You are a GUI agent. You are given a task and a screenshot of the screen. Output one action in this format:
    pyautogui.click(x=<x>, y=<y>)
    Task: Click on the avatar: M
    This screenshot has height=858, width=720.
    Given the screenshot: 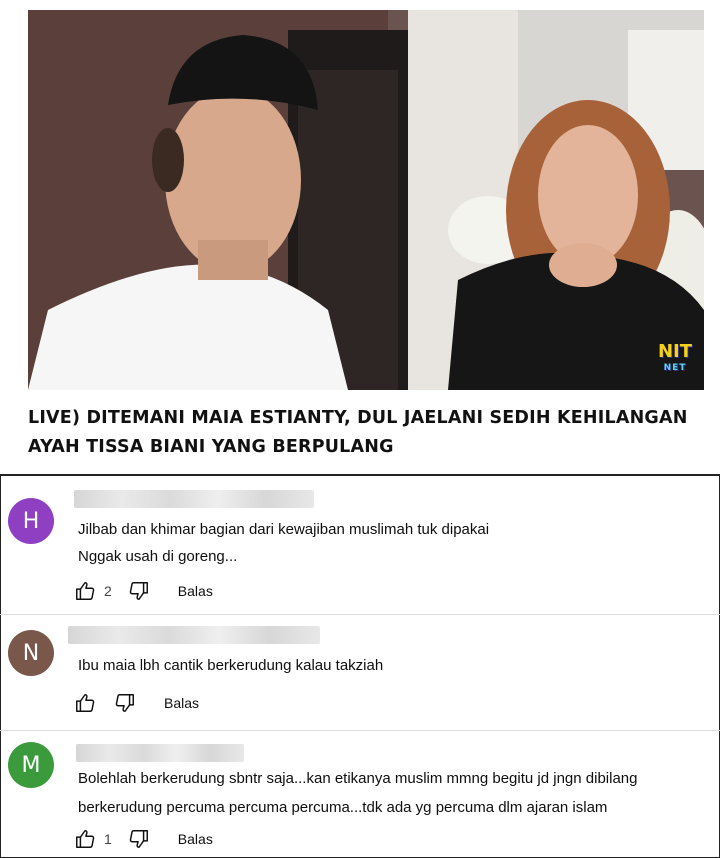 What is the action you would take?
    pyautogui.click(x=31, y=765)
    